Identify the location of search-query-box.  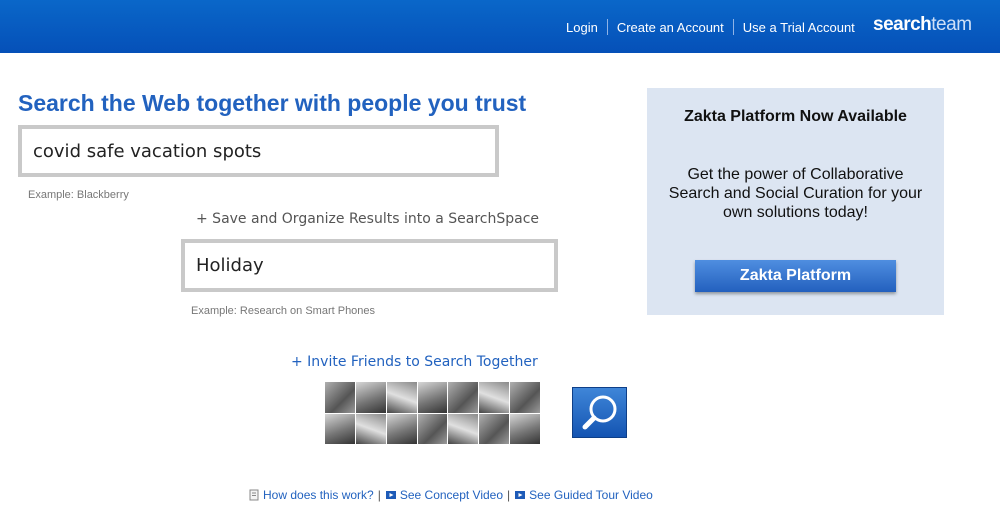
(258, 151).